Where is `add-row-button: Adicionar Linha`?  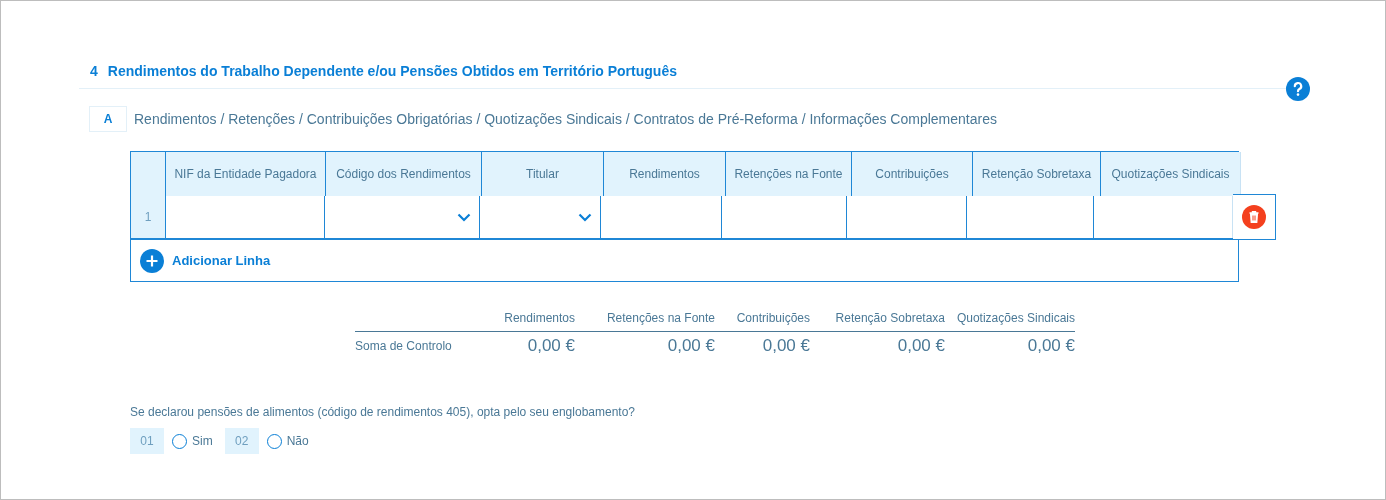
add-row-button: Adicionar Linha is located at coordinates (205, 260).